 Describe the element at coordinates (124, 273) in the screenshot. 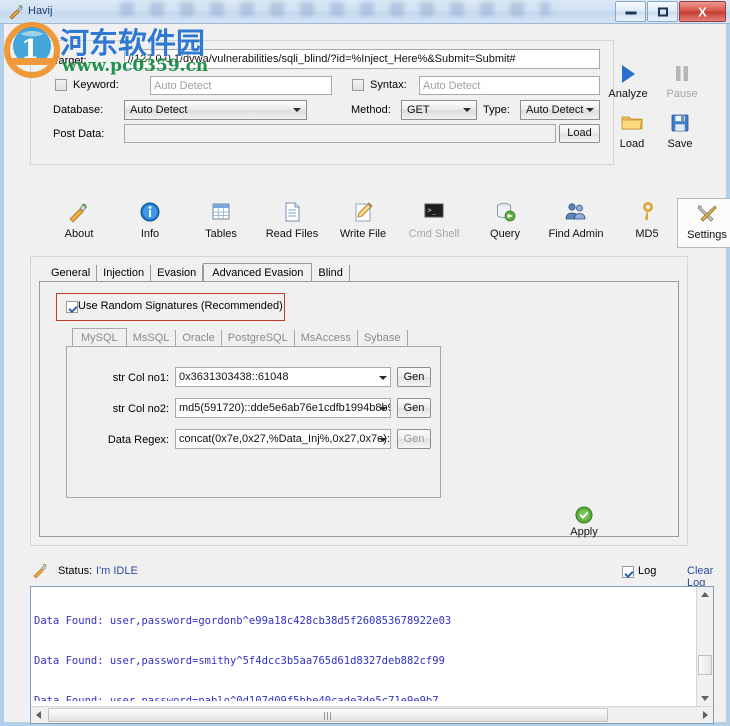

I see `tab-injection: Injection` at that location.